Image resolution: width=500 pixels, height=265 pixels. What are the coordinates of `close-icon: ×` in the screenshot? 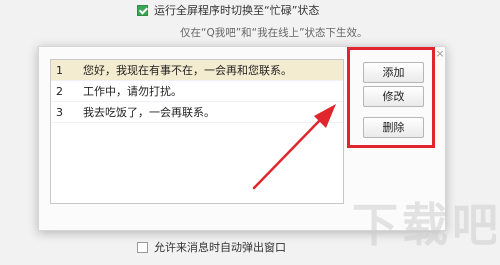 It's located at (440, 54).